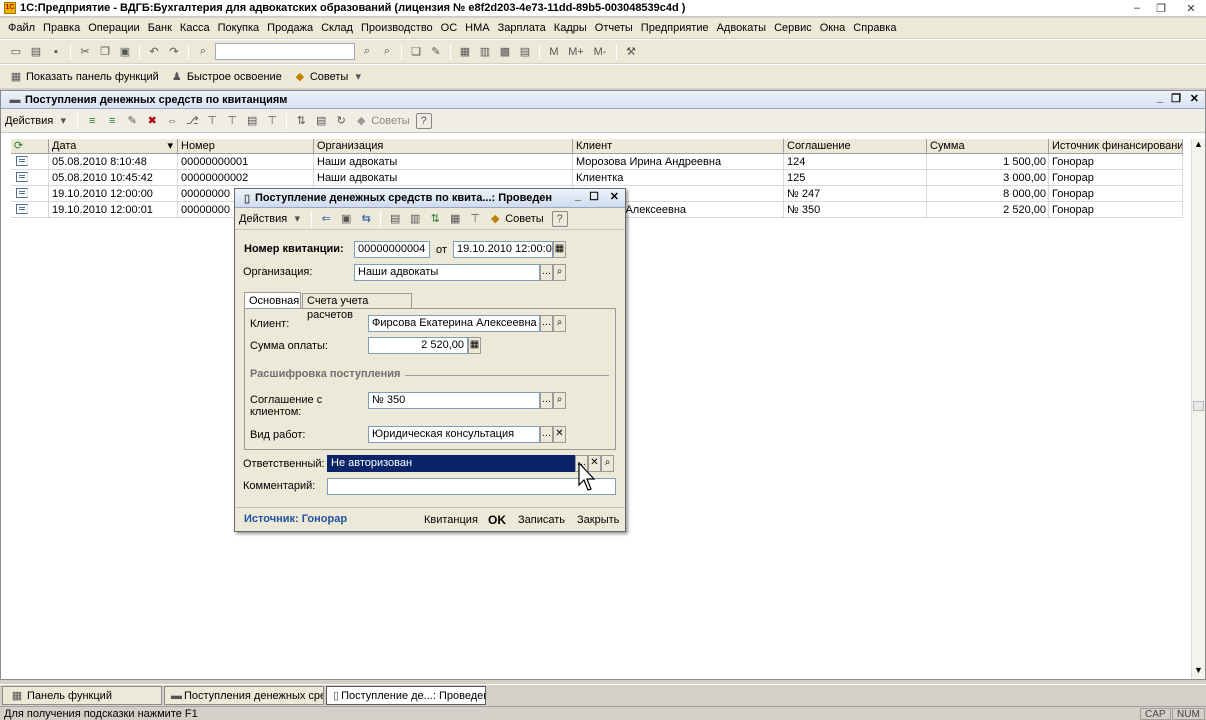 This screenshot has width=1206, height=720. I want to click on calculator-icon: ▩, so click(505, 52).